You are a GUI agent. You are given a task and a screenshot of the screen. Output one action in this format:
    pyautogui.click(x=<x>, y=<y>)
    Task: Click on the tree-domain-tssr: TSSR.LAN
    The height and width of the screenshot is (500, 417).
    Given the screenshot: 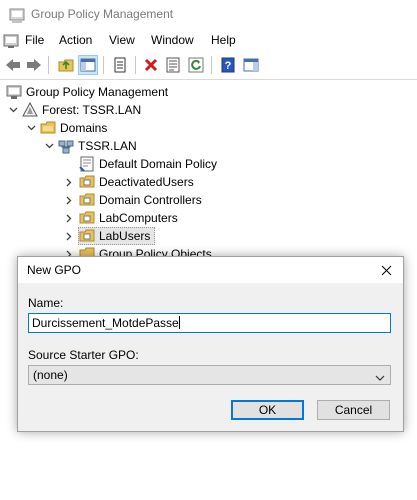 What is the action you would take?
    pyautogui.click(x=90, y=146)
    